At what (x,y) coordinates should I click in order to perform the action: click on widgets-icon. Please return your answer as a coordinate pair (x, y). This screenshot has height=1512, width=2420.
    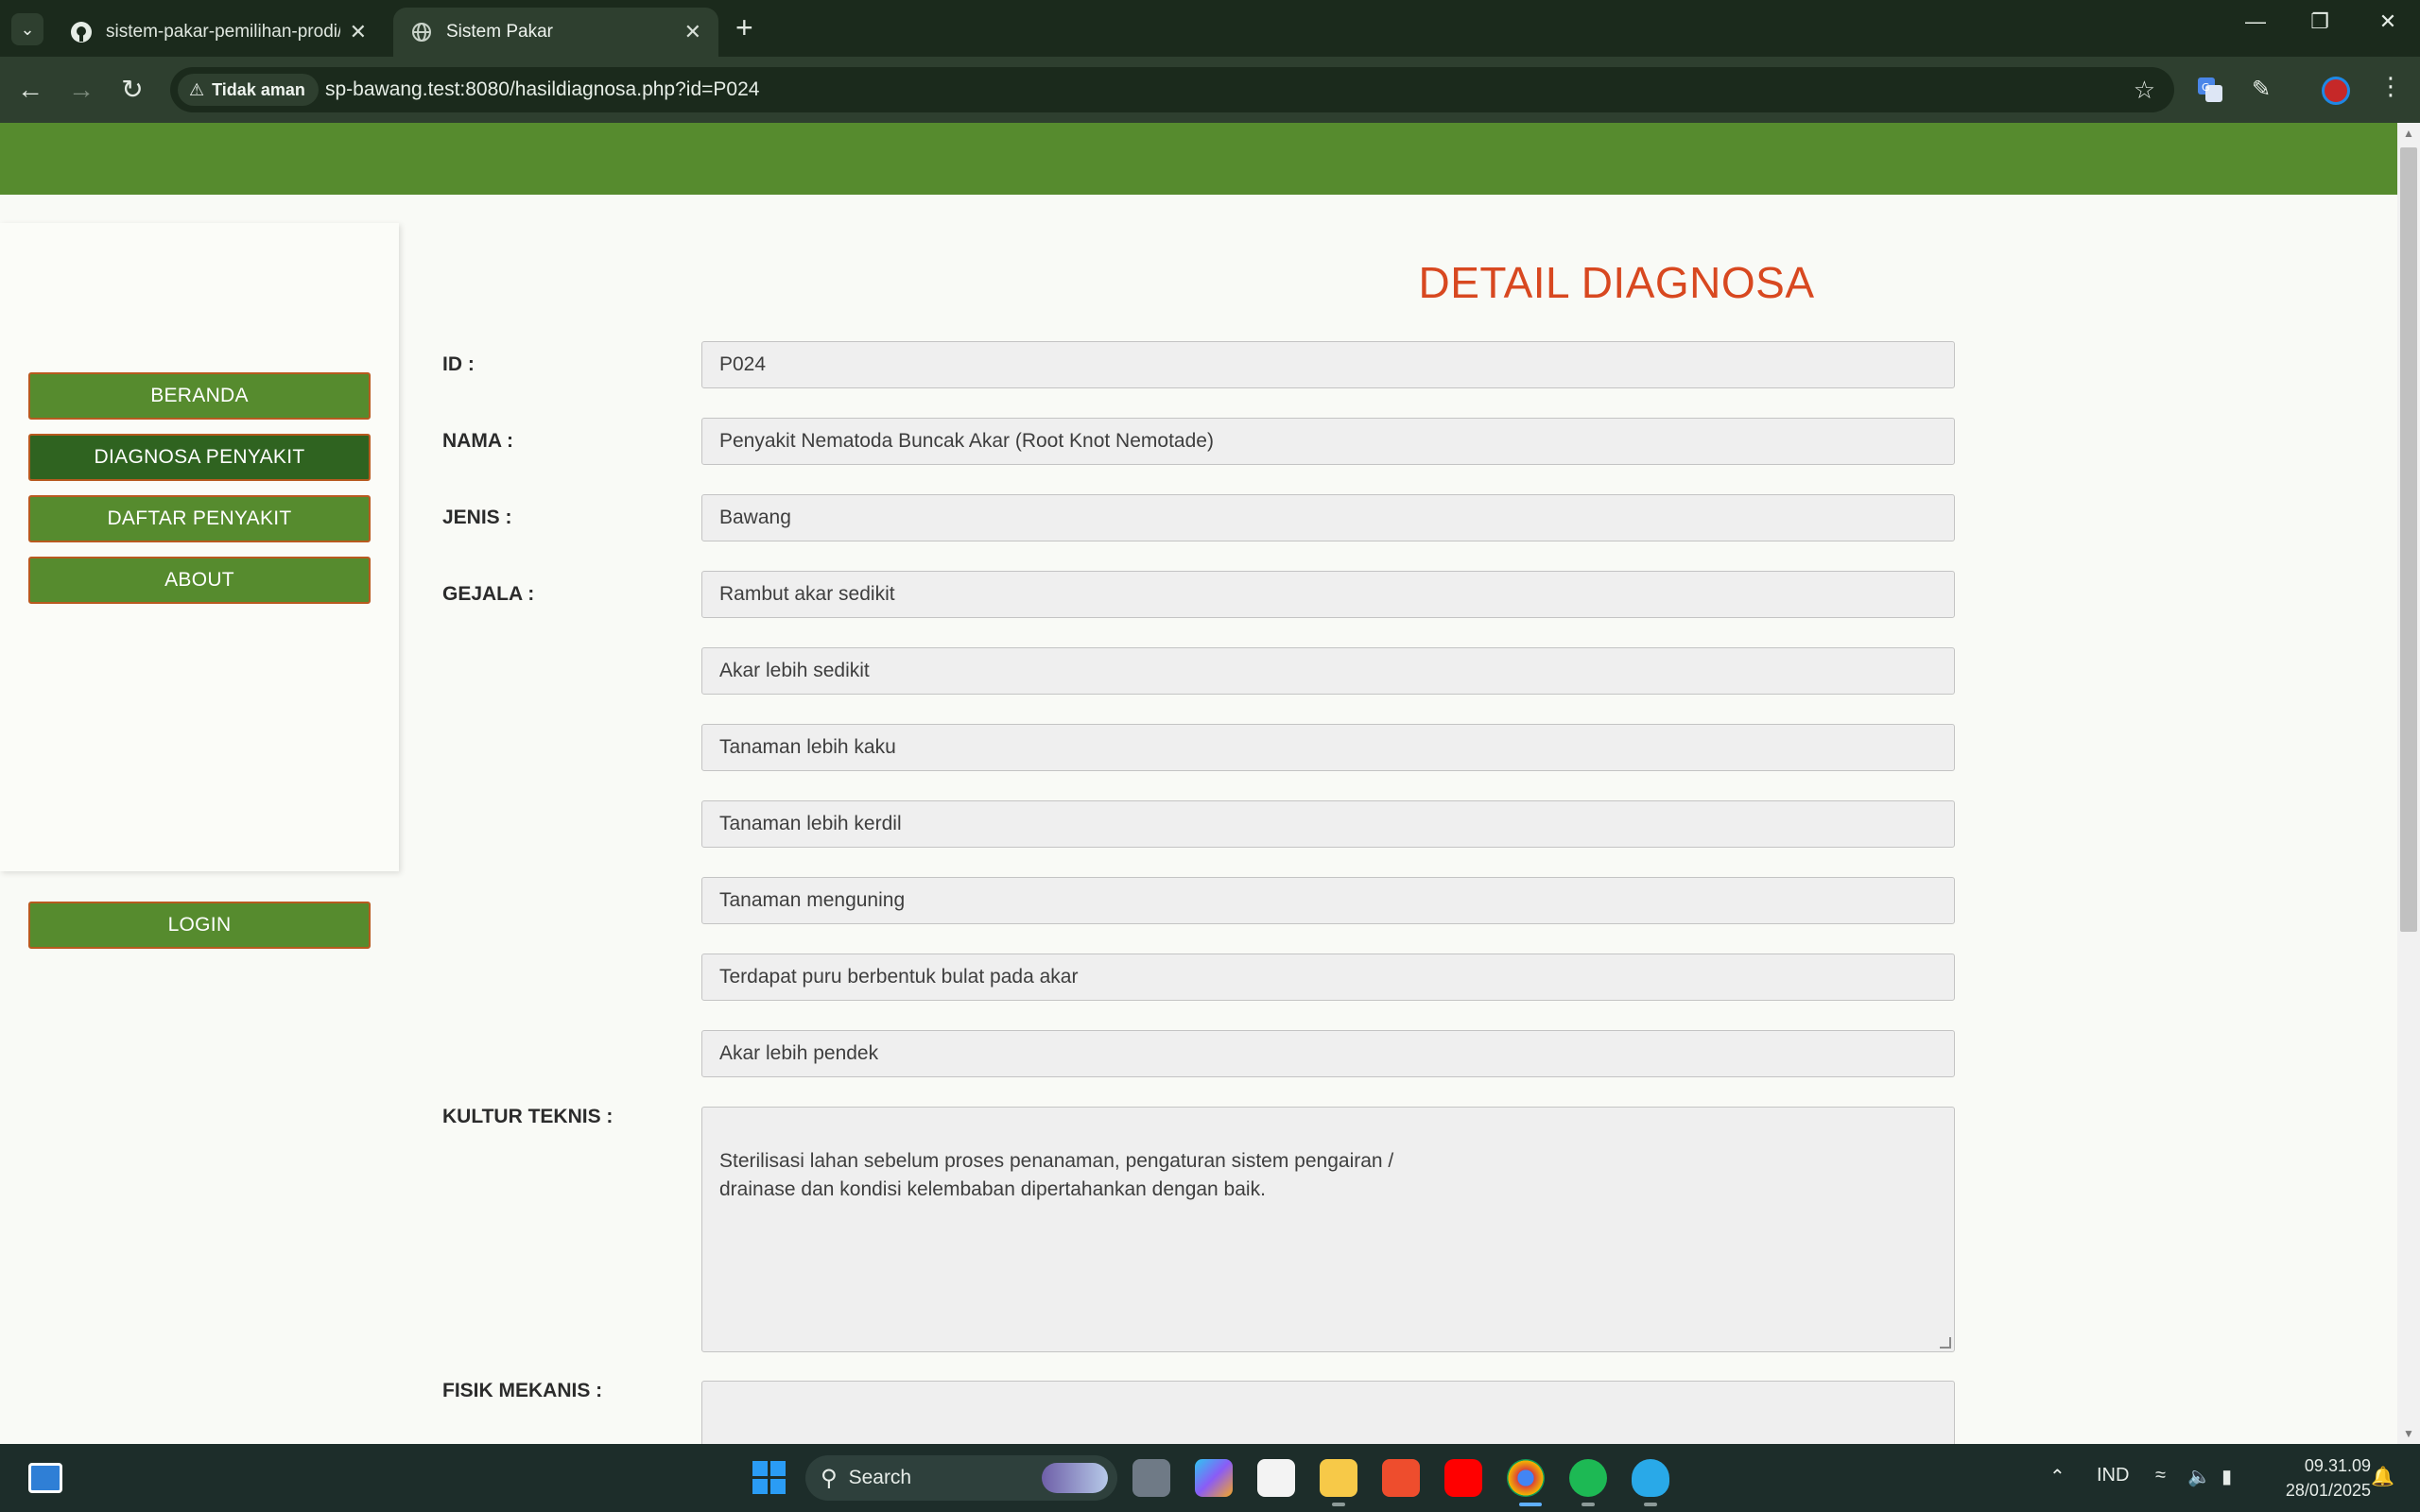
    Looking at the image, I should click on (45, 1478).